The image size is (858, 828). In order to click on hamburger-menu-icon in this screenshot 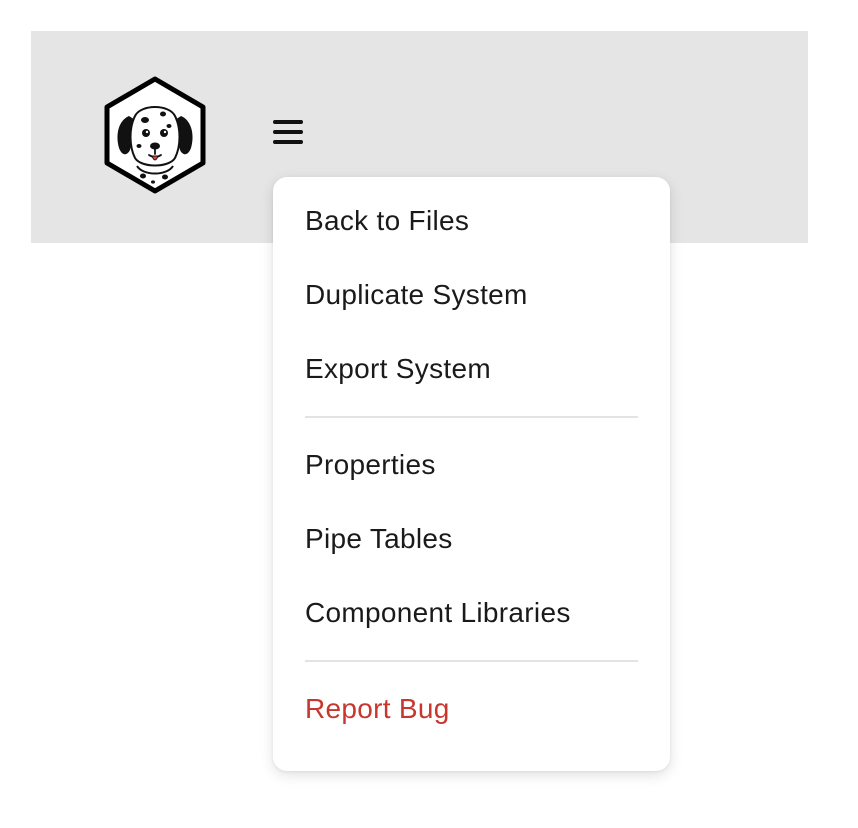, I will do `click(288, 132)`.